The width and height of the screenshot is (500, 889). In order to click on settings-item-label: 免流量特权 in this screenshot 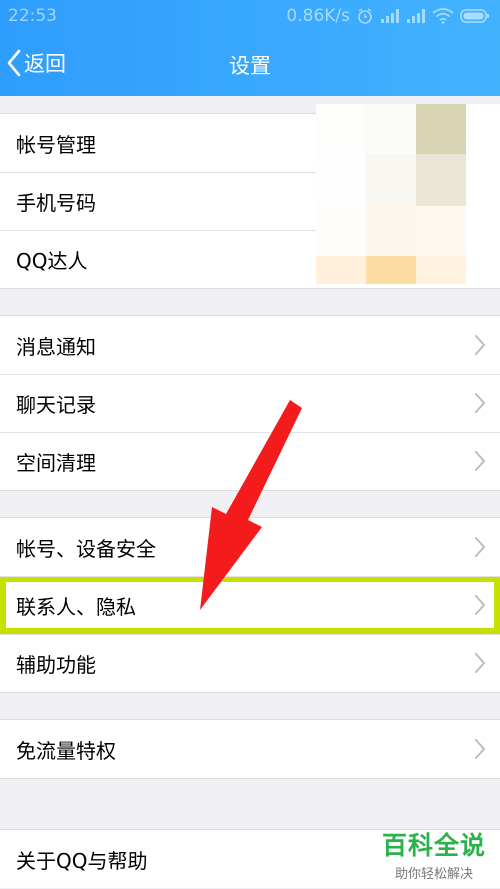, I will do `click(66, 750)`.